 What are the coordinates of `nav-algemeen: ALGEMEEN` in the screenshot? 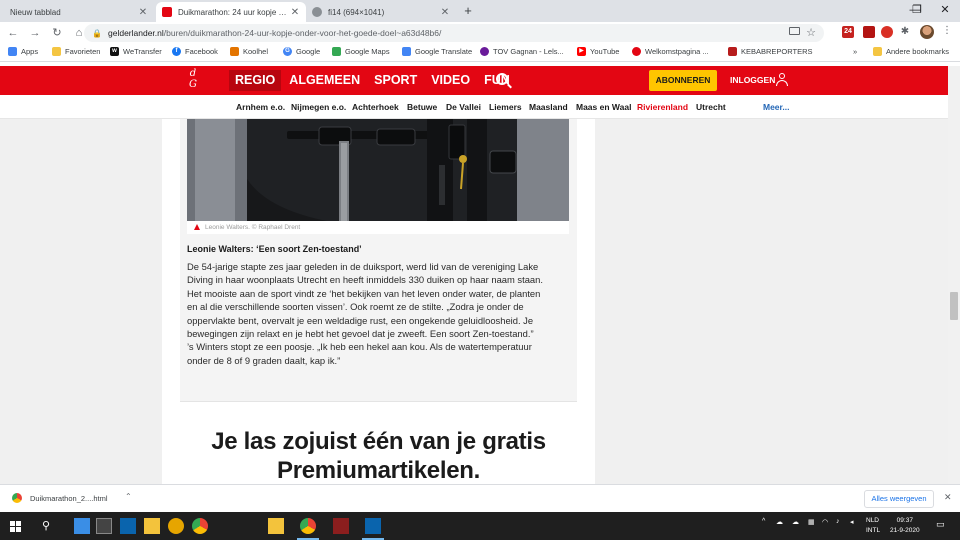 It's located at (324, 80).